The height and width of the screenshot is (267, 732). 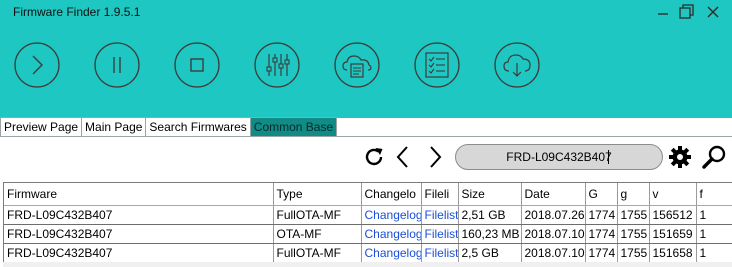 I want to click on tab-common-base: Common Base, so click(x=293, y=127).